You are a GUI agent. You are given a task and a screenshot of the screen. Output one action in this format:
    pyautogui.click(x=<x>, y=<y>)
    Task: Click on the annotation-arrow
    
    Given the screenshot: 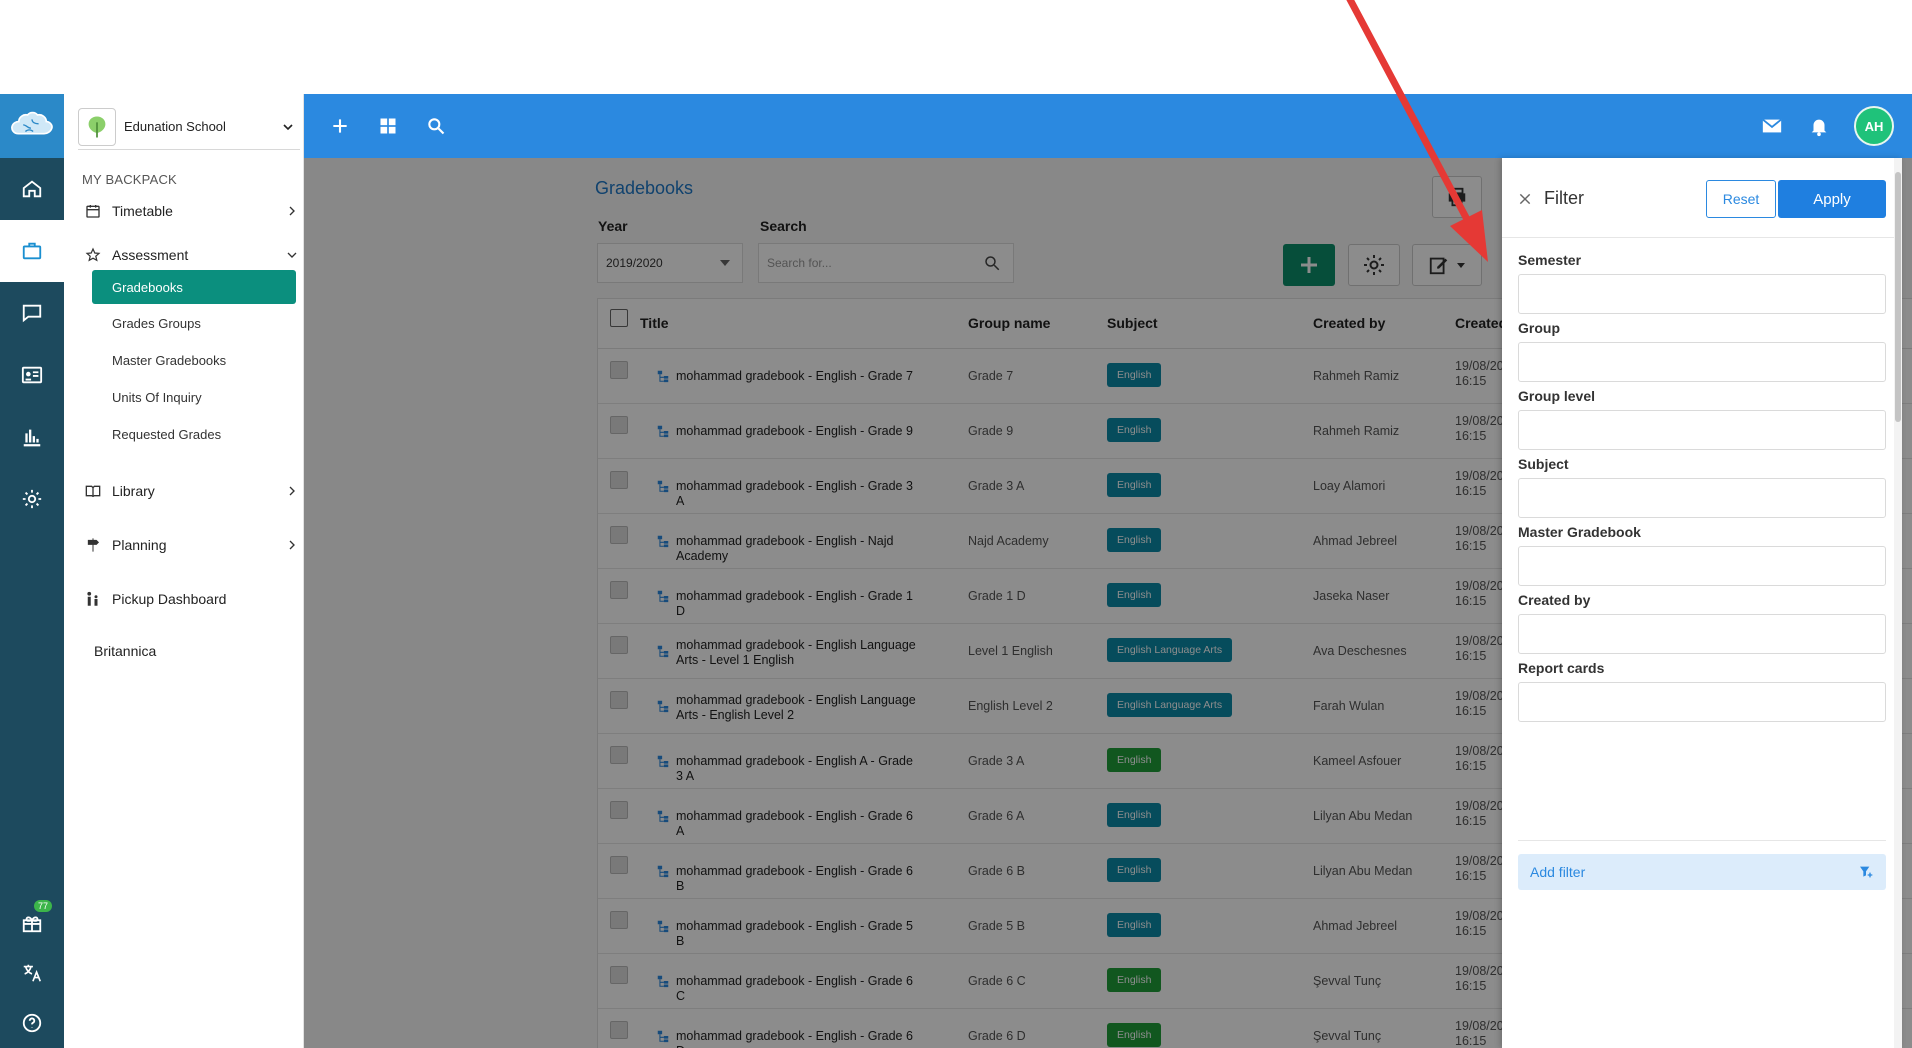 What is the action you would take?
    pyautogui.click(x=1417, y=131)
    